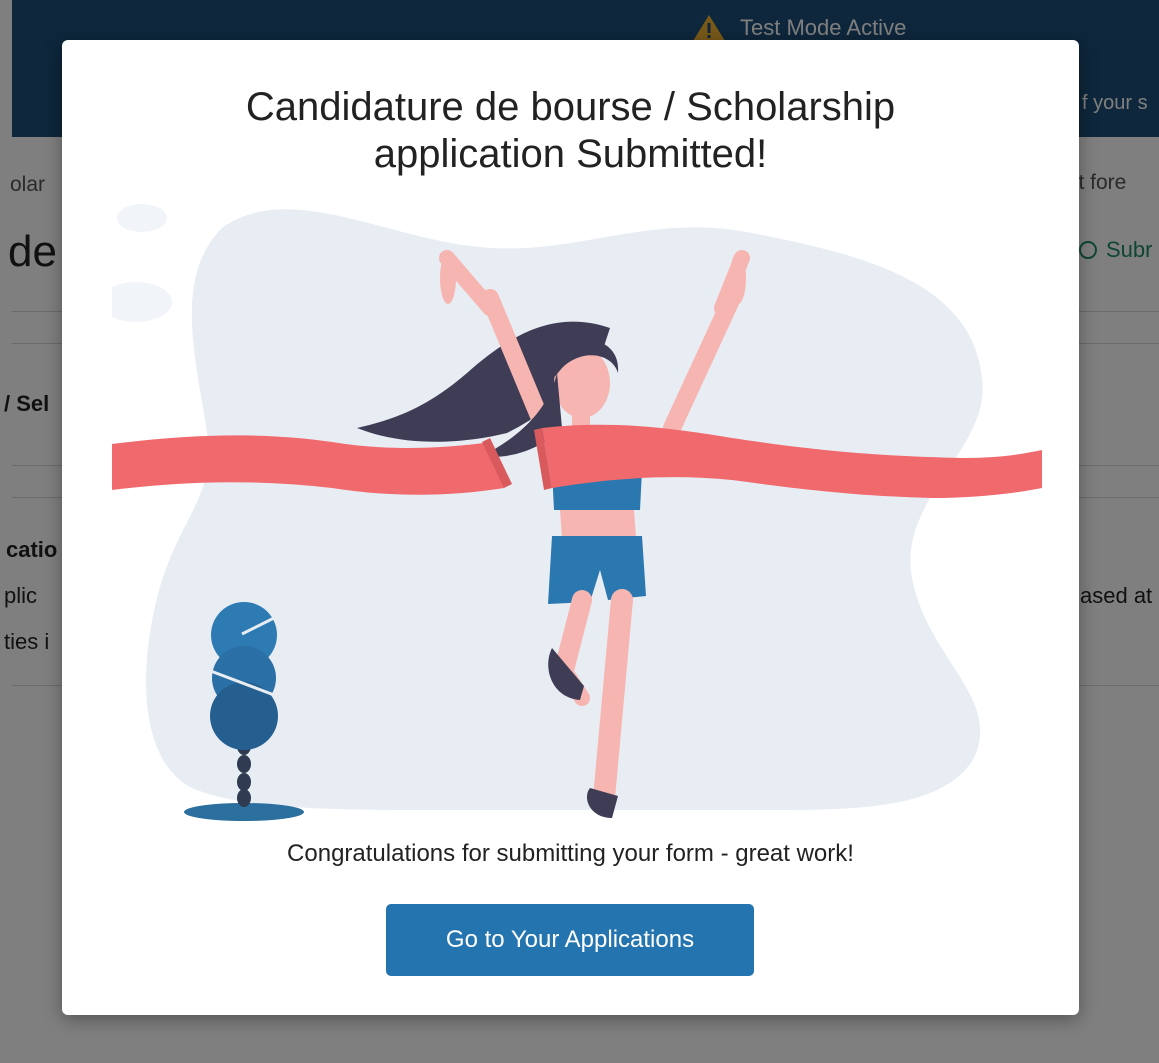 The image size is (1159, 1063). I want to click on modal-title-line-2: application Submitted!, so click(570, 154).